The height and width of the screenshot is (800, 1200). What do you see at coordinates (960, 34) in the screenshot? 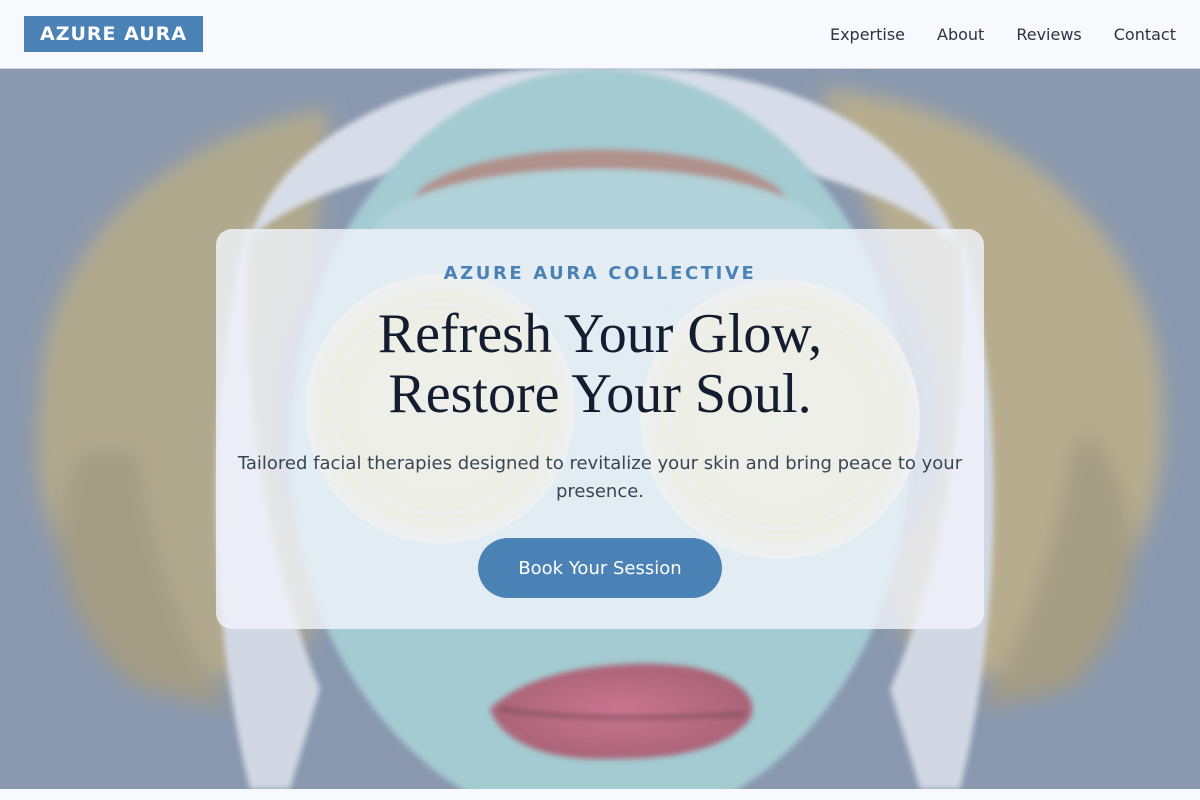
I see `nav-link-about: About` at bounding box center [960, 34].